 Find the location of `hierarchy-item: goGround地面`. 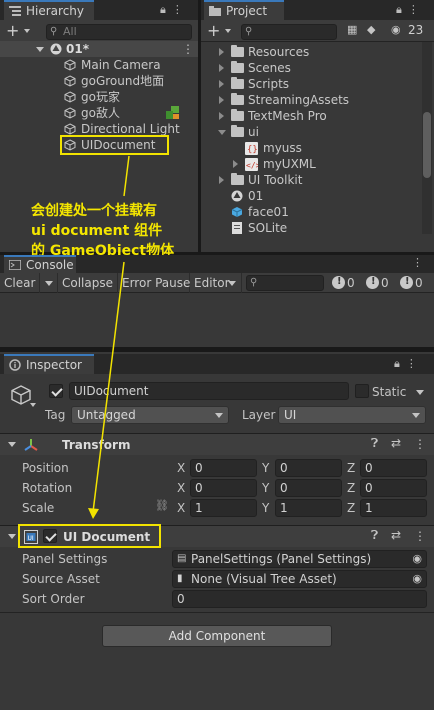

hierarchy-item: goGround地面 is located at coordinates (122, 81).